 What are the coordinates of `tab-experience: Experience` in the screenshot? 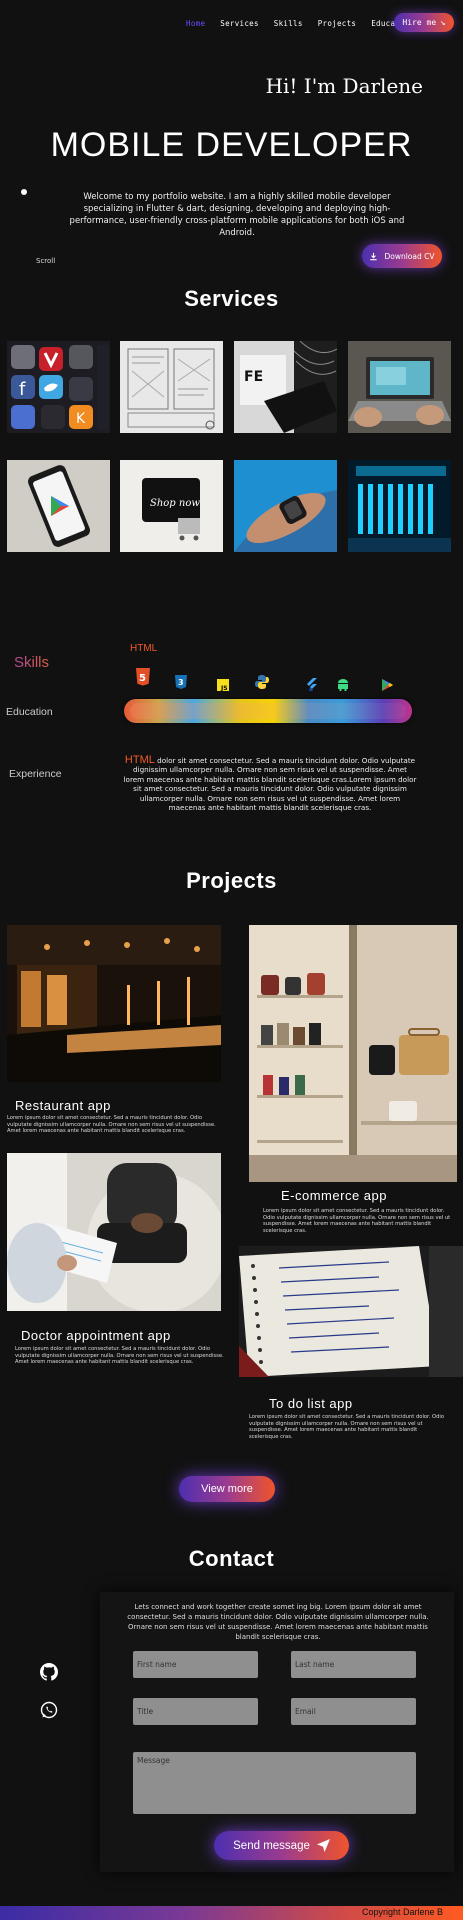 It's located at (35, 774).